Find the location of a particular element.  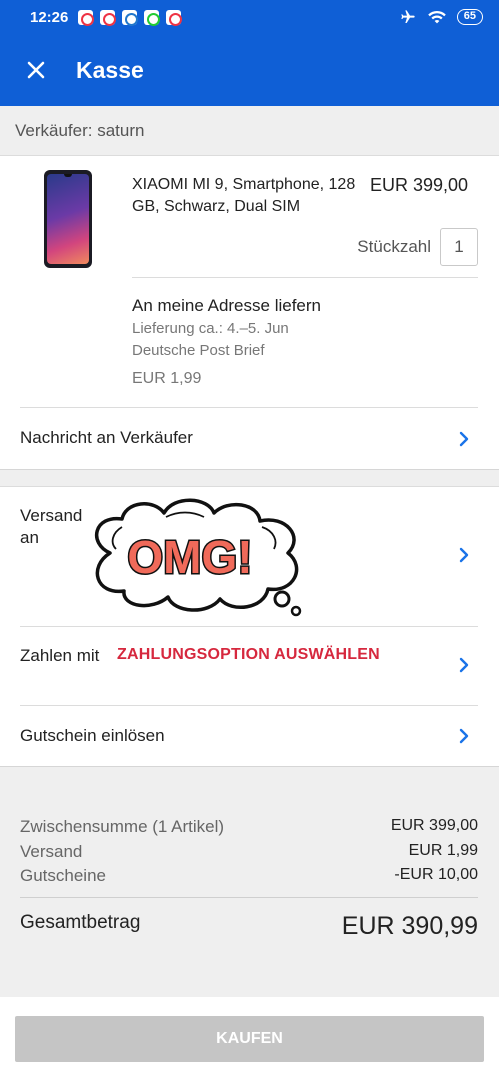

airplane-icon is located at coordinates (408, 16).